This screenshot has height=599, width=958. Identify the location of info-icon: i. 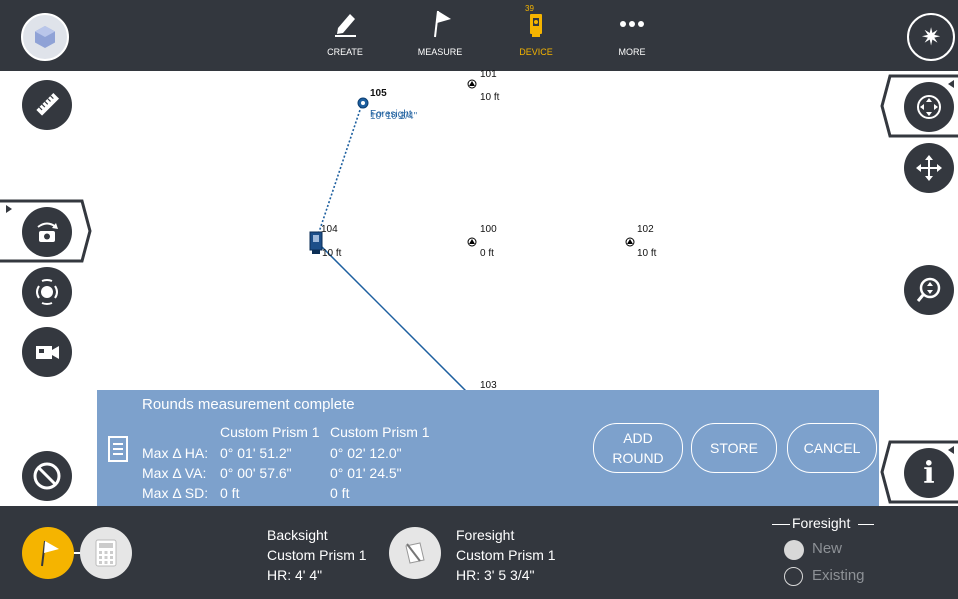
(929, 473).